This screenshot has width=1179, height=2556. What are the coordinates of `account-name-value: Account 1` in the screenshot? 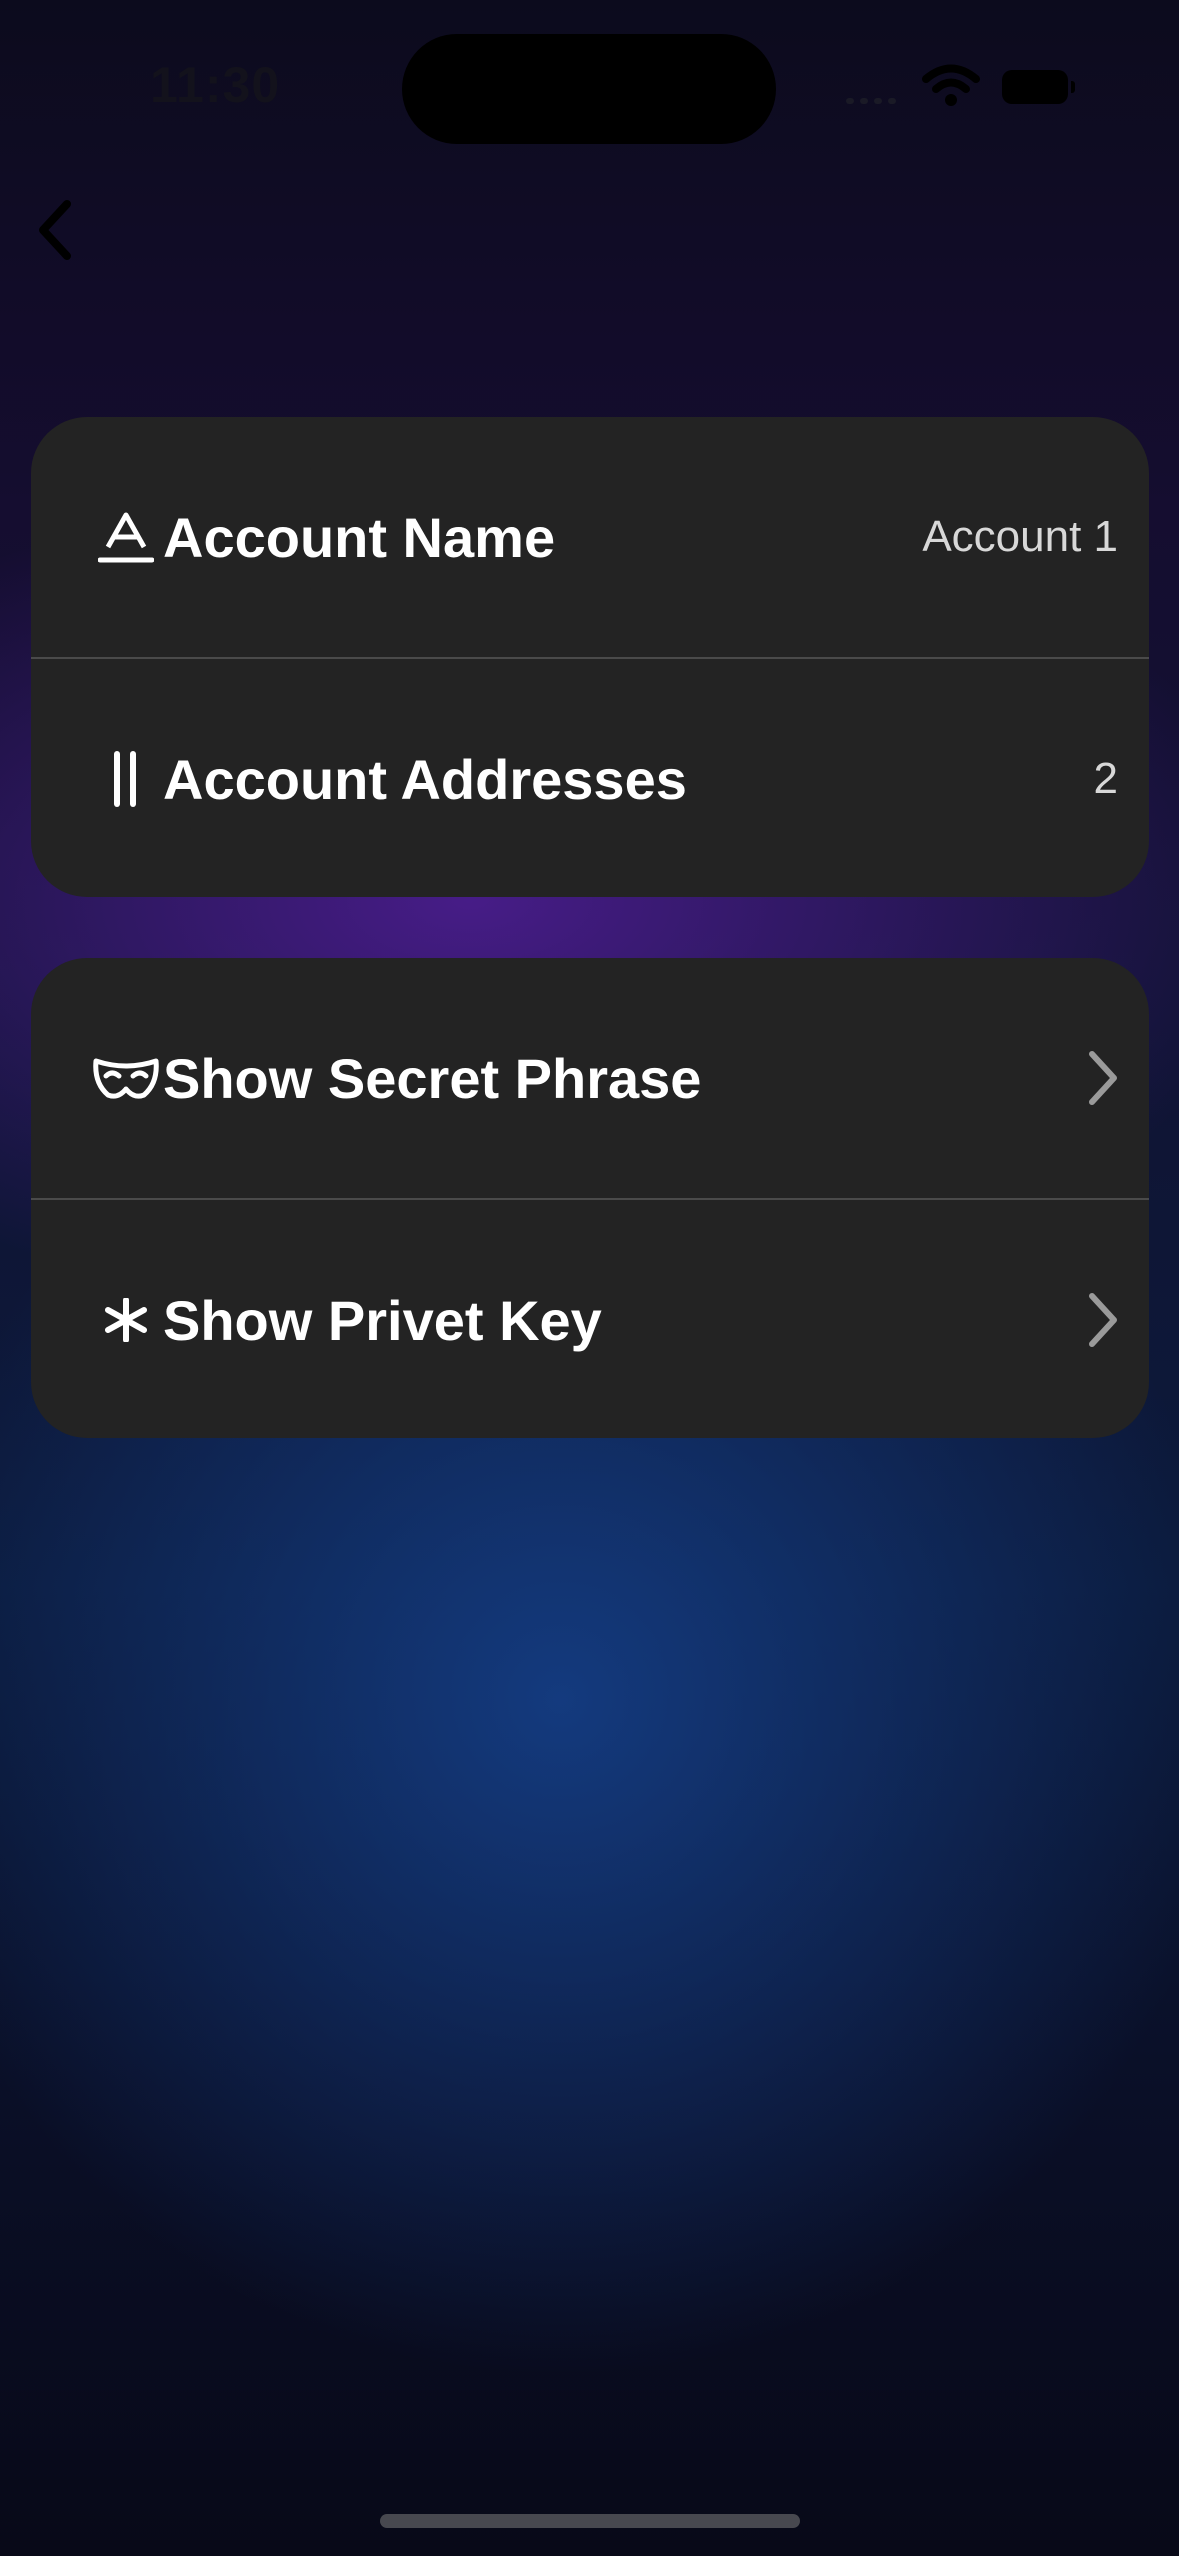 It's located at (1020, 536).